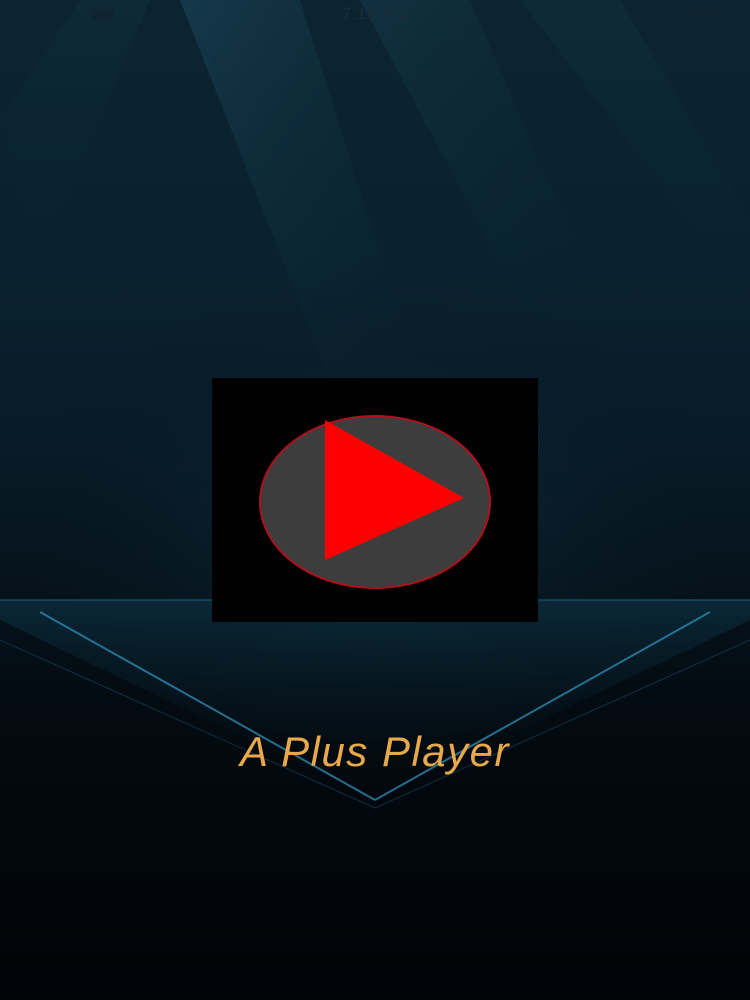 This screenshot has width=750, height=1000. I want to click on status-time: 7:18 PM, so click(375, 13).